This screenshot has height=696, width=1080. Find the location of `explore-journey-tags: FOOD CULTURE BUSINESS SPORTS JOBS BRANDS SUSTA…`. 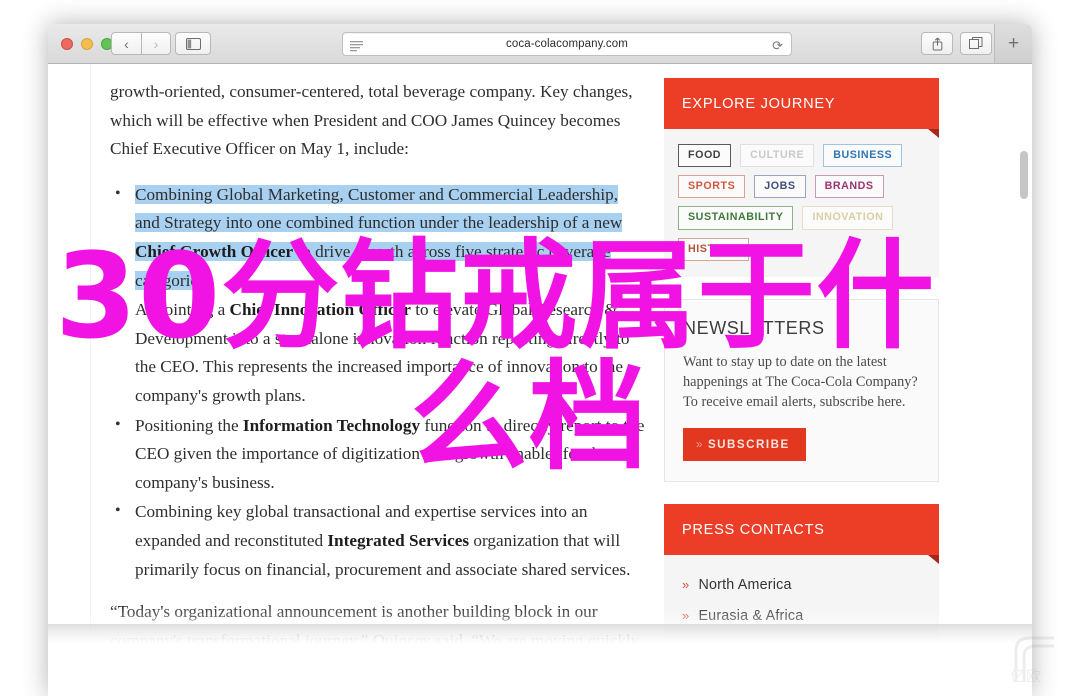

explore-journey-tags: FOOD CULTURE BUSINESS SPORTS JOBS BRANDS SUSTA… is located at coordinates (801, 203).